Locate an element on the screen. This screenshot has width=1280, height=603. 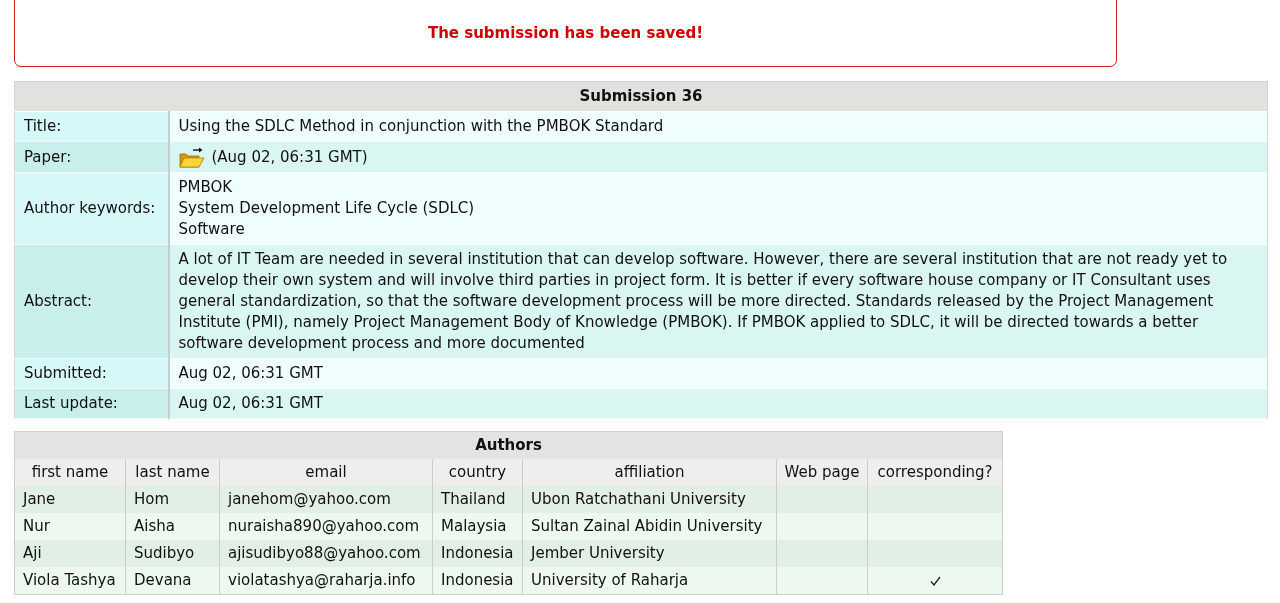
field-label: Last update: is located at coordinates (91, 403).